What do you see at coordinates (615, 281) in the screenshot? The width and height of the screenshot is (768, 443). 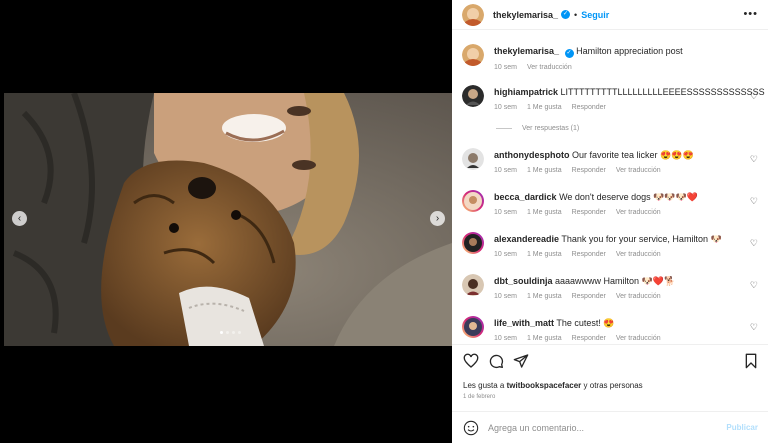 I see `comment-text: aaaawwww Hamilton 🐶❤️🐕` at bounding box center [615, 281].